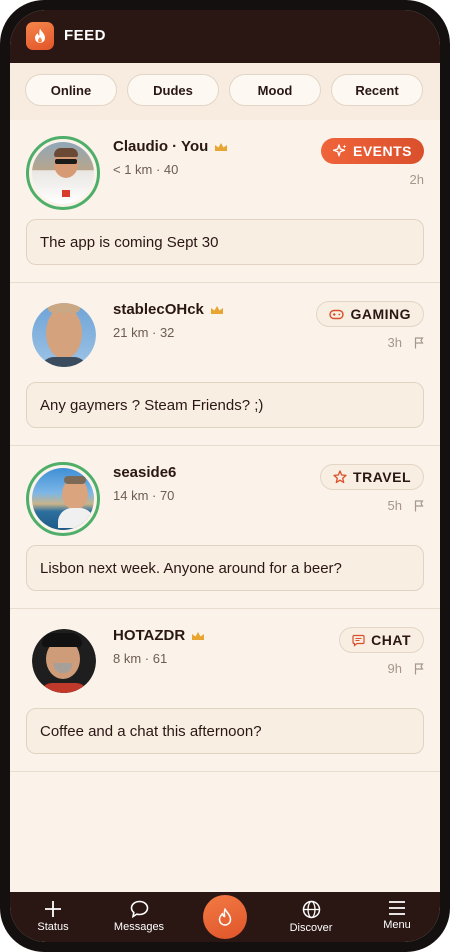 The image size is (450, 952). I want to click on chat-bubble-icon, so click(358, 640).